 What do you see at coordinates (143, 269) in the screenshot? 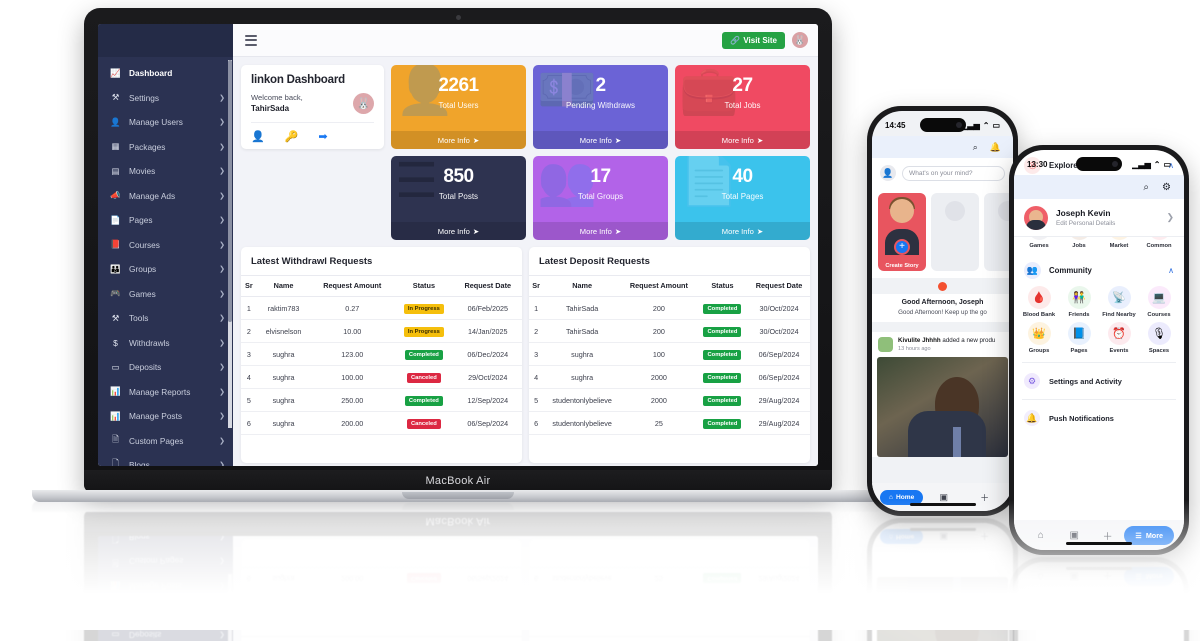
I see `sidebar-item-label: Groups` at bounding box center [143, 269].